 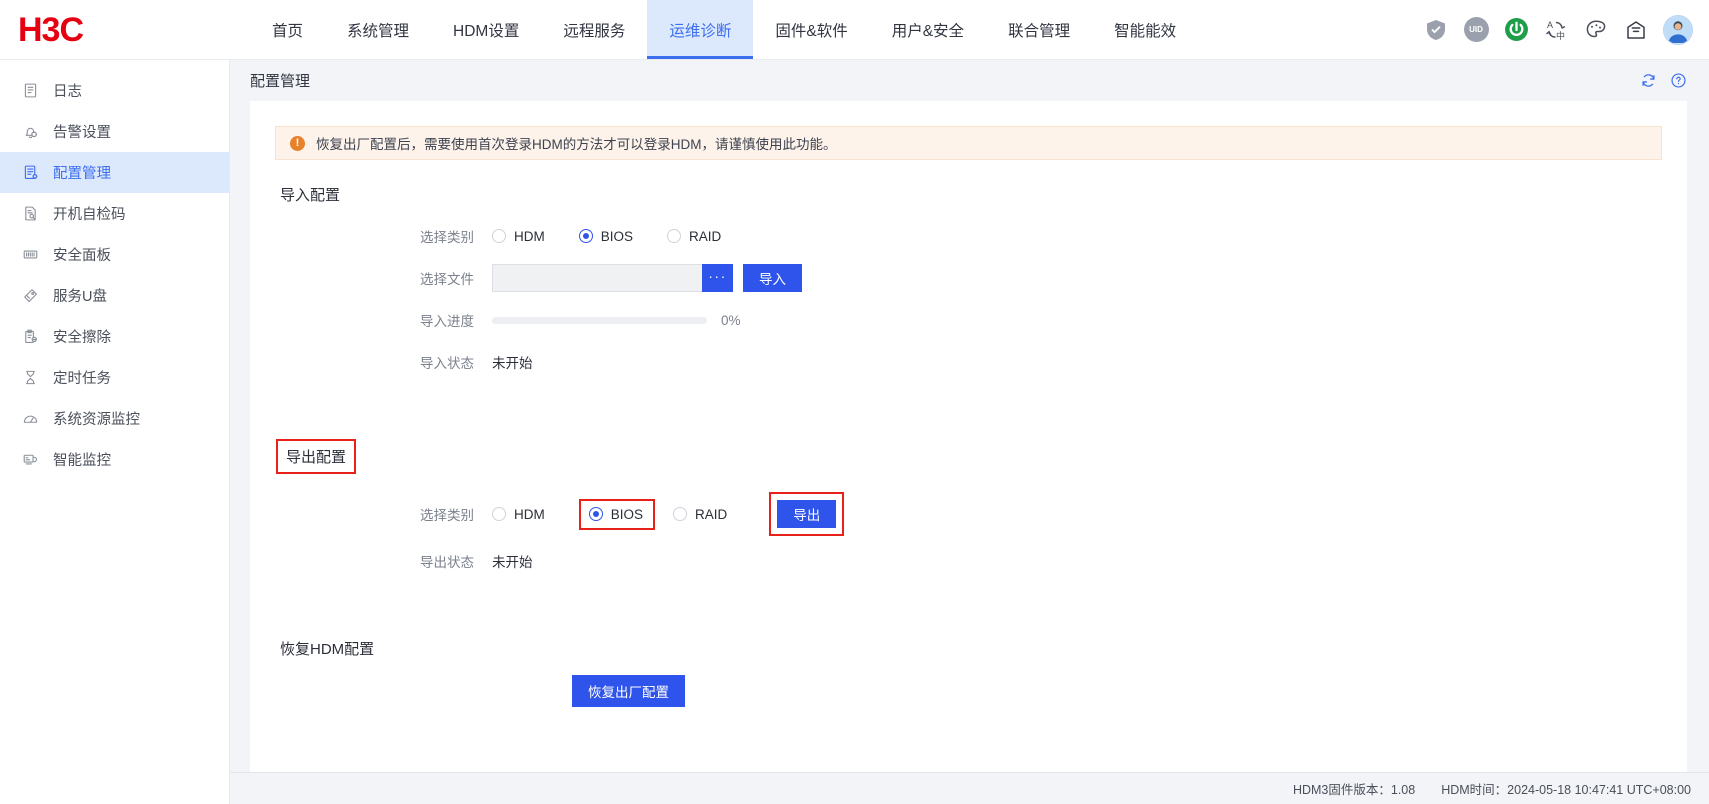 What do you see at coordinates (30, 336) in the screenshot?
I see `secure-erase-icon` at bounding box center [30, 336].